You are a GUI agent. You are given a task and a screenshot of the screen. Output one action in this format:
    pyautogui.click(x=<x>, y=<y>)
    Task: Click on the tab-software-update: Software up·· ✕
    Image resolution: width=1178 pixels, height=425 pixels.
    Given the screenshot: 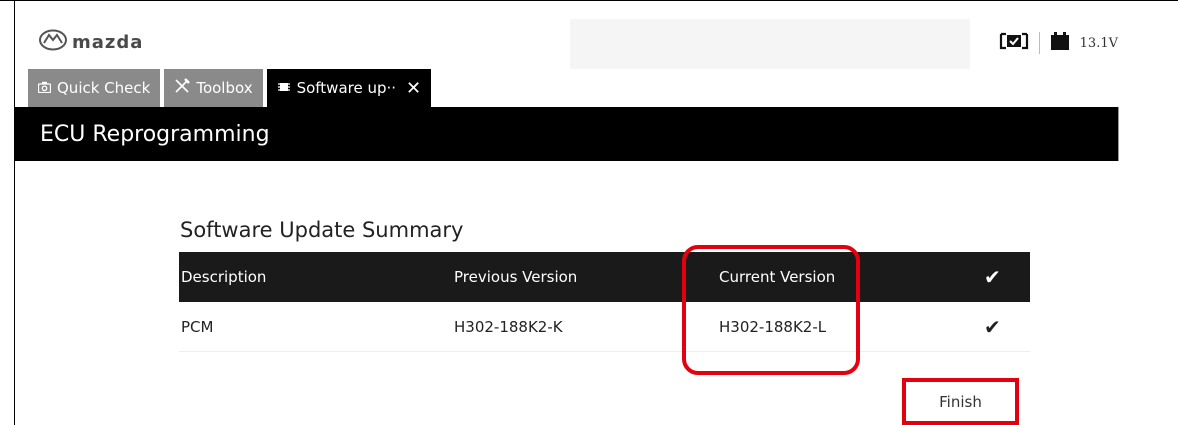 What is the action you would take?
    pyautogui.click(x=349, y=88)
    